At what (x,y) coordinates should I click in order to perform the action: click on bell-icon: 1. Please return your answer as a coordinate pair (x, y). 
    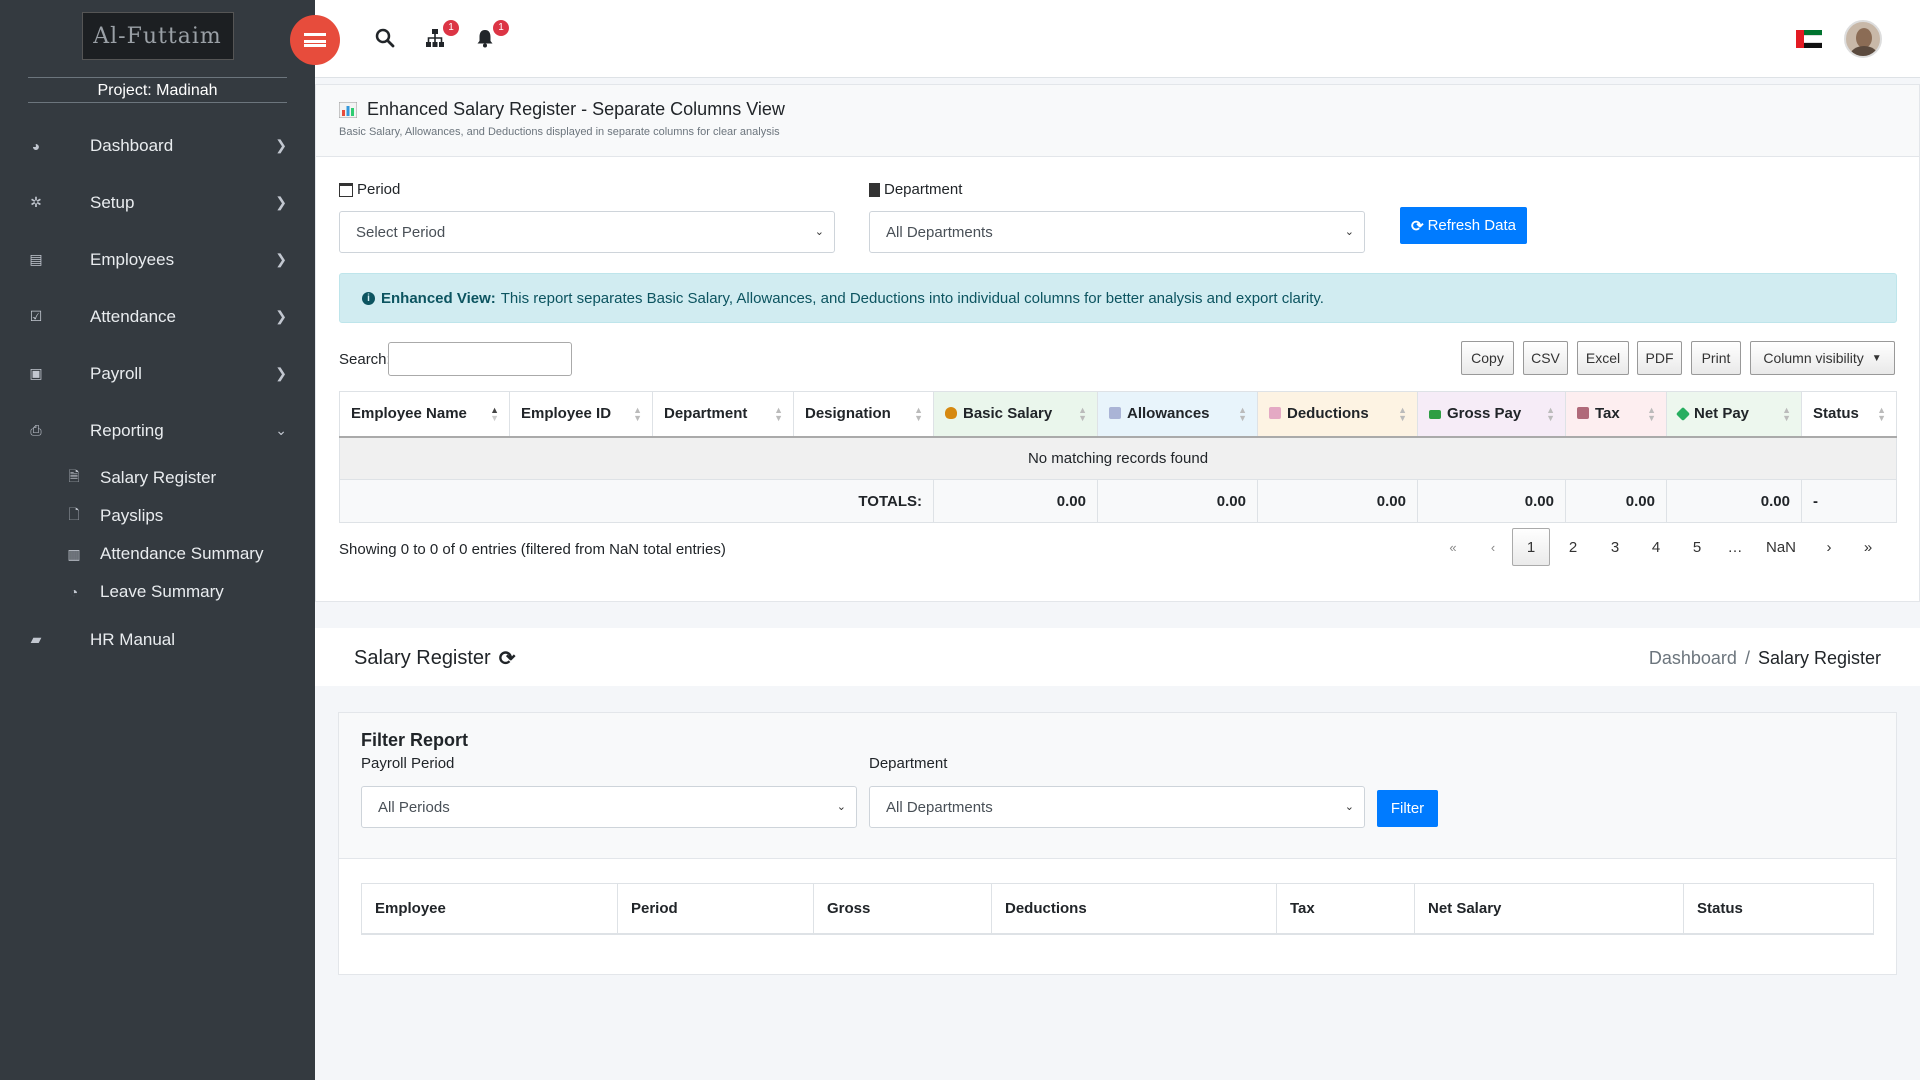
    Looking at the image, I should click on (492, 35).